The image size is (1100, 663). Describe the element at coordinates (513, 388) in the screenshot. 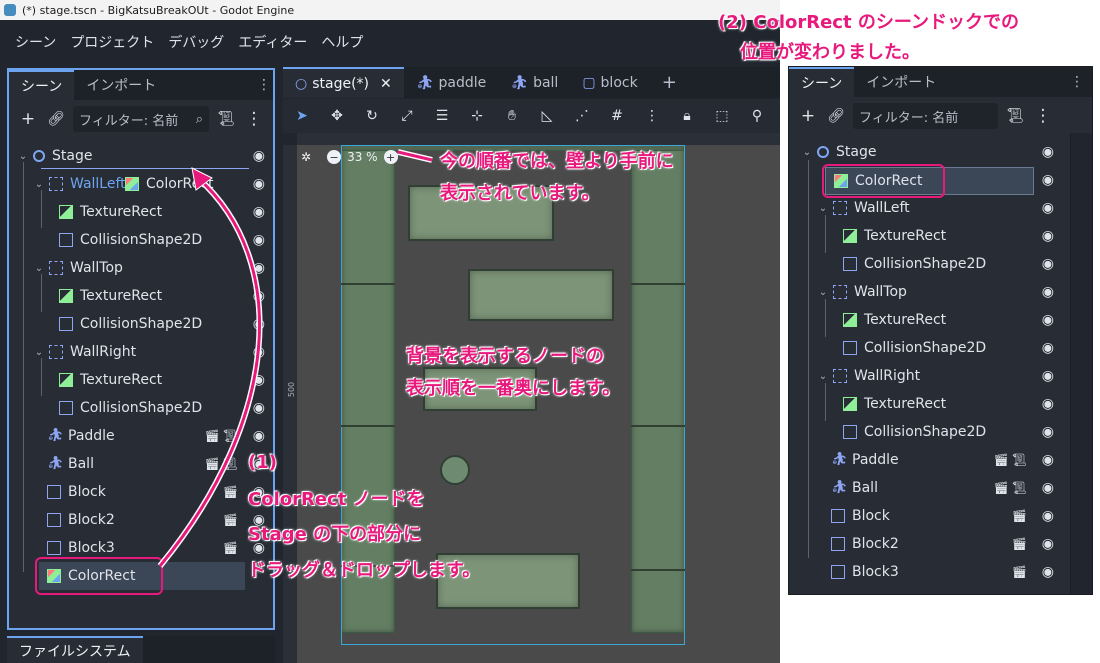

I see `note-background-2: 表示順を一番奥にします。` at that location.